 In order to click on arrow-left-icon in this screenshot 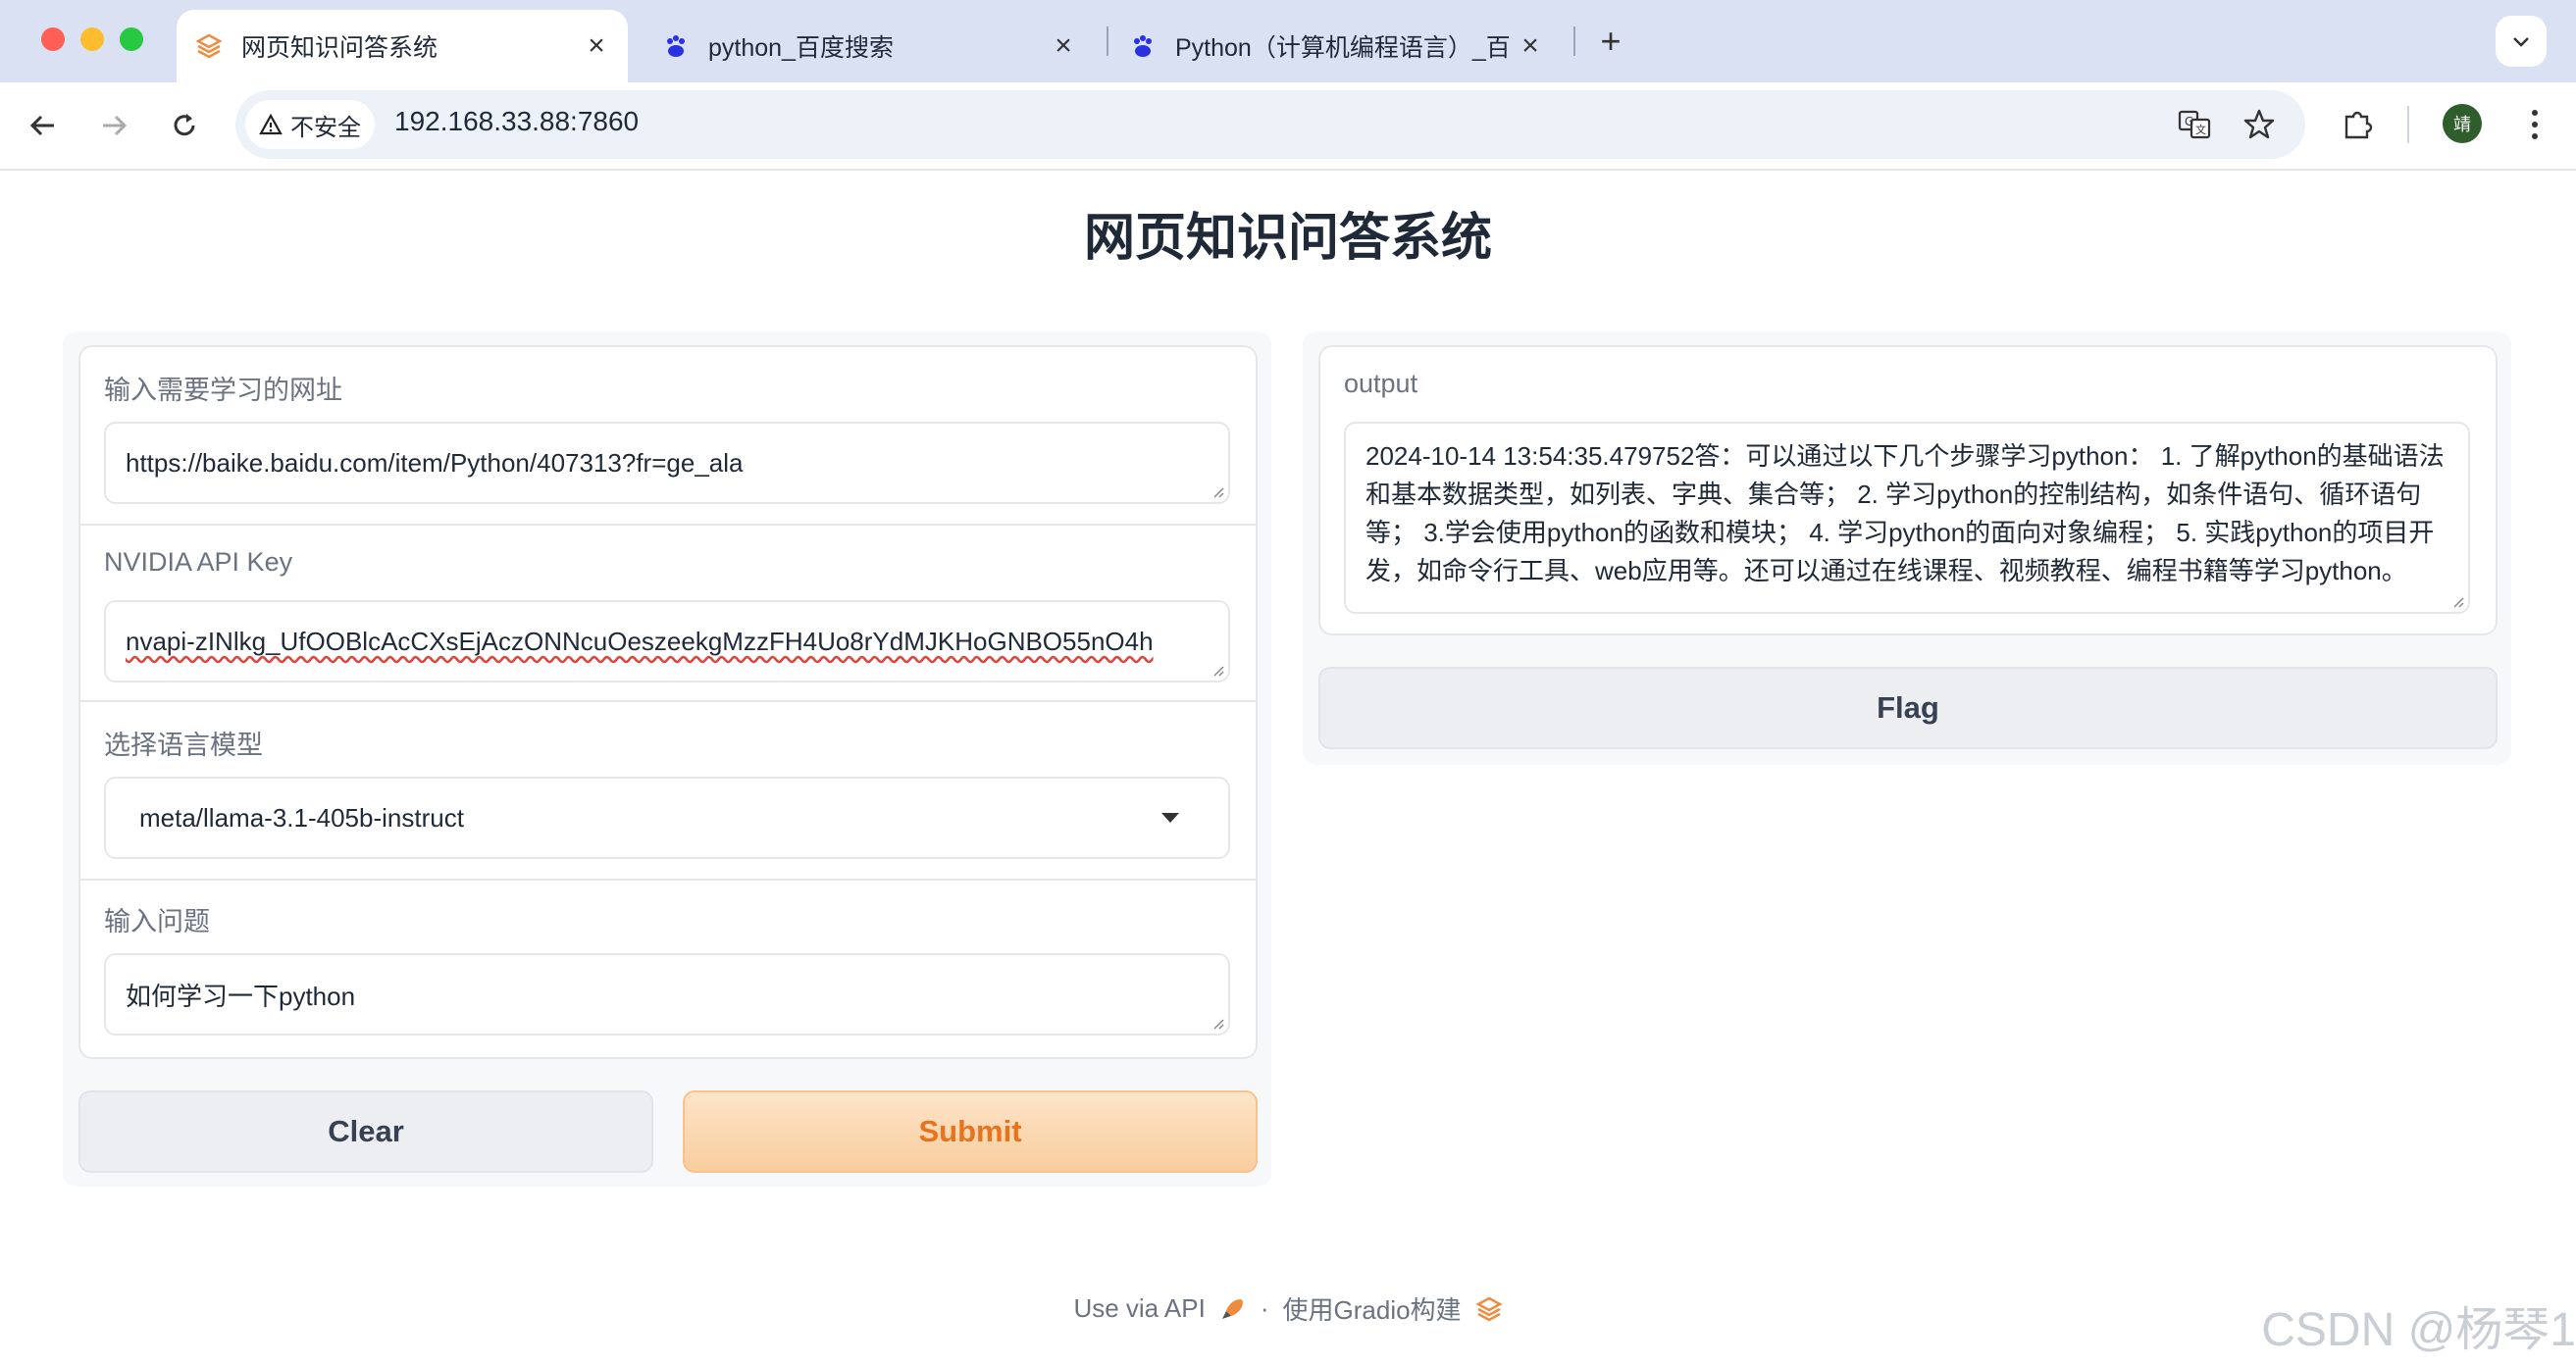, I will do `click(41, 125)`.